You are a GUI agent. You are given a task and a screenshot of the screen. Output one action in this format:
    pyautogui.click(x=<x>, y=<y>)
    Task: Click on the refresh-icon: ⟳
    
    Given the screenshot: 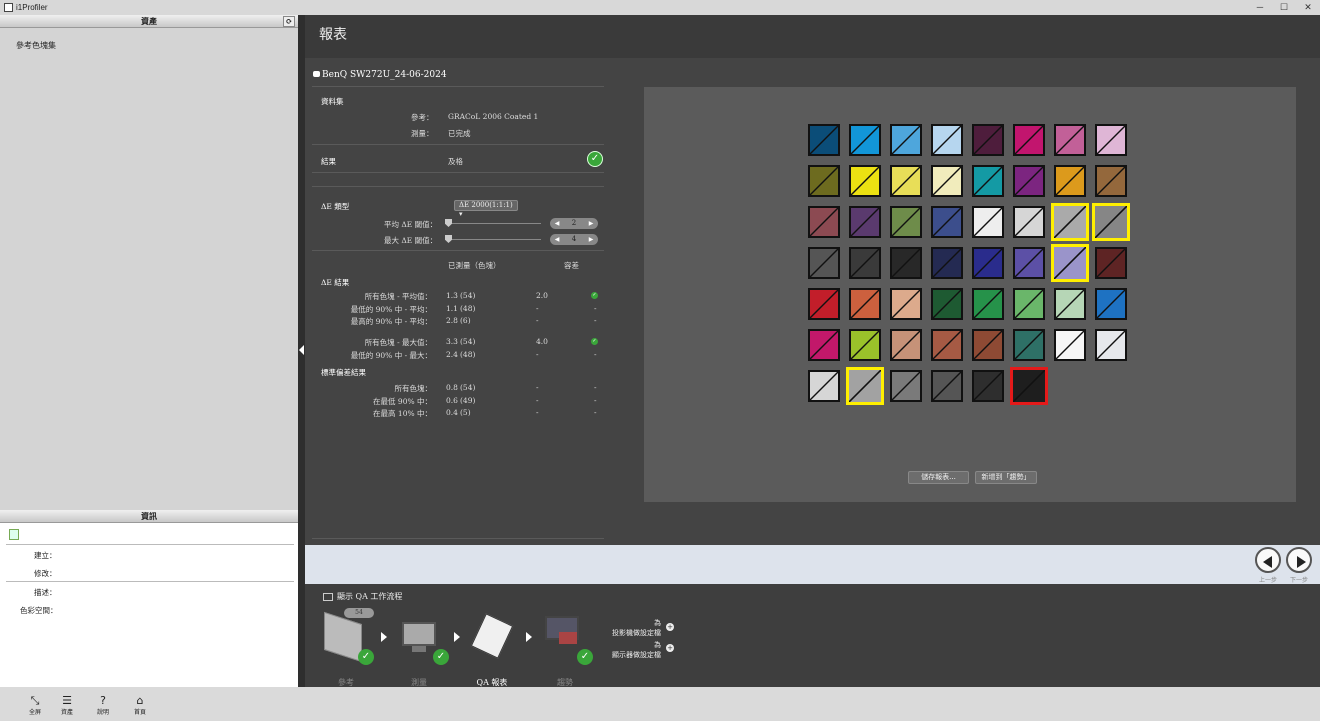 What is the action you would take?
    pyautogui.click(x=289, y=21)
    